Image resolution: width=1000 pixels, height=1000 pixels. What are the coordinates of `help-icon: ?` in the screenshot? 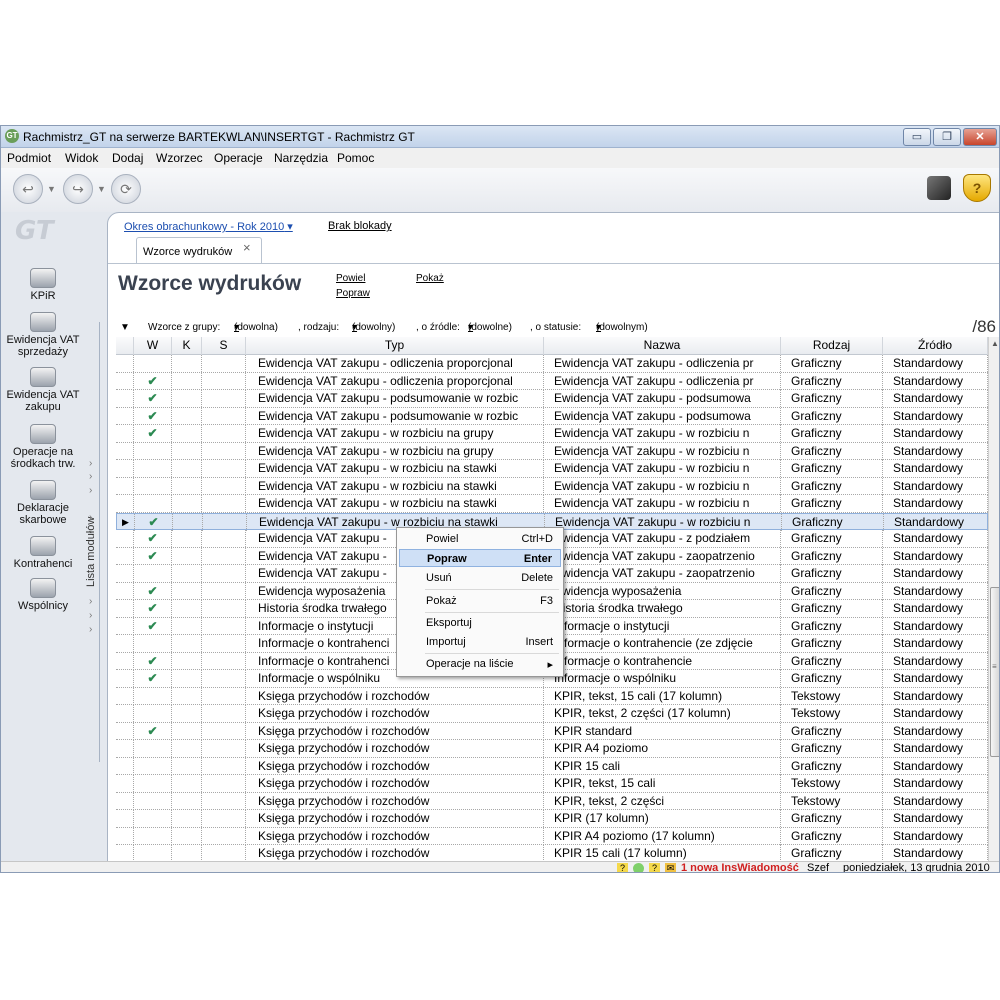 It's located at (622, 867).